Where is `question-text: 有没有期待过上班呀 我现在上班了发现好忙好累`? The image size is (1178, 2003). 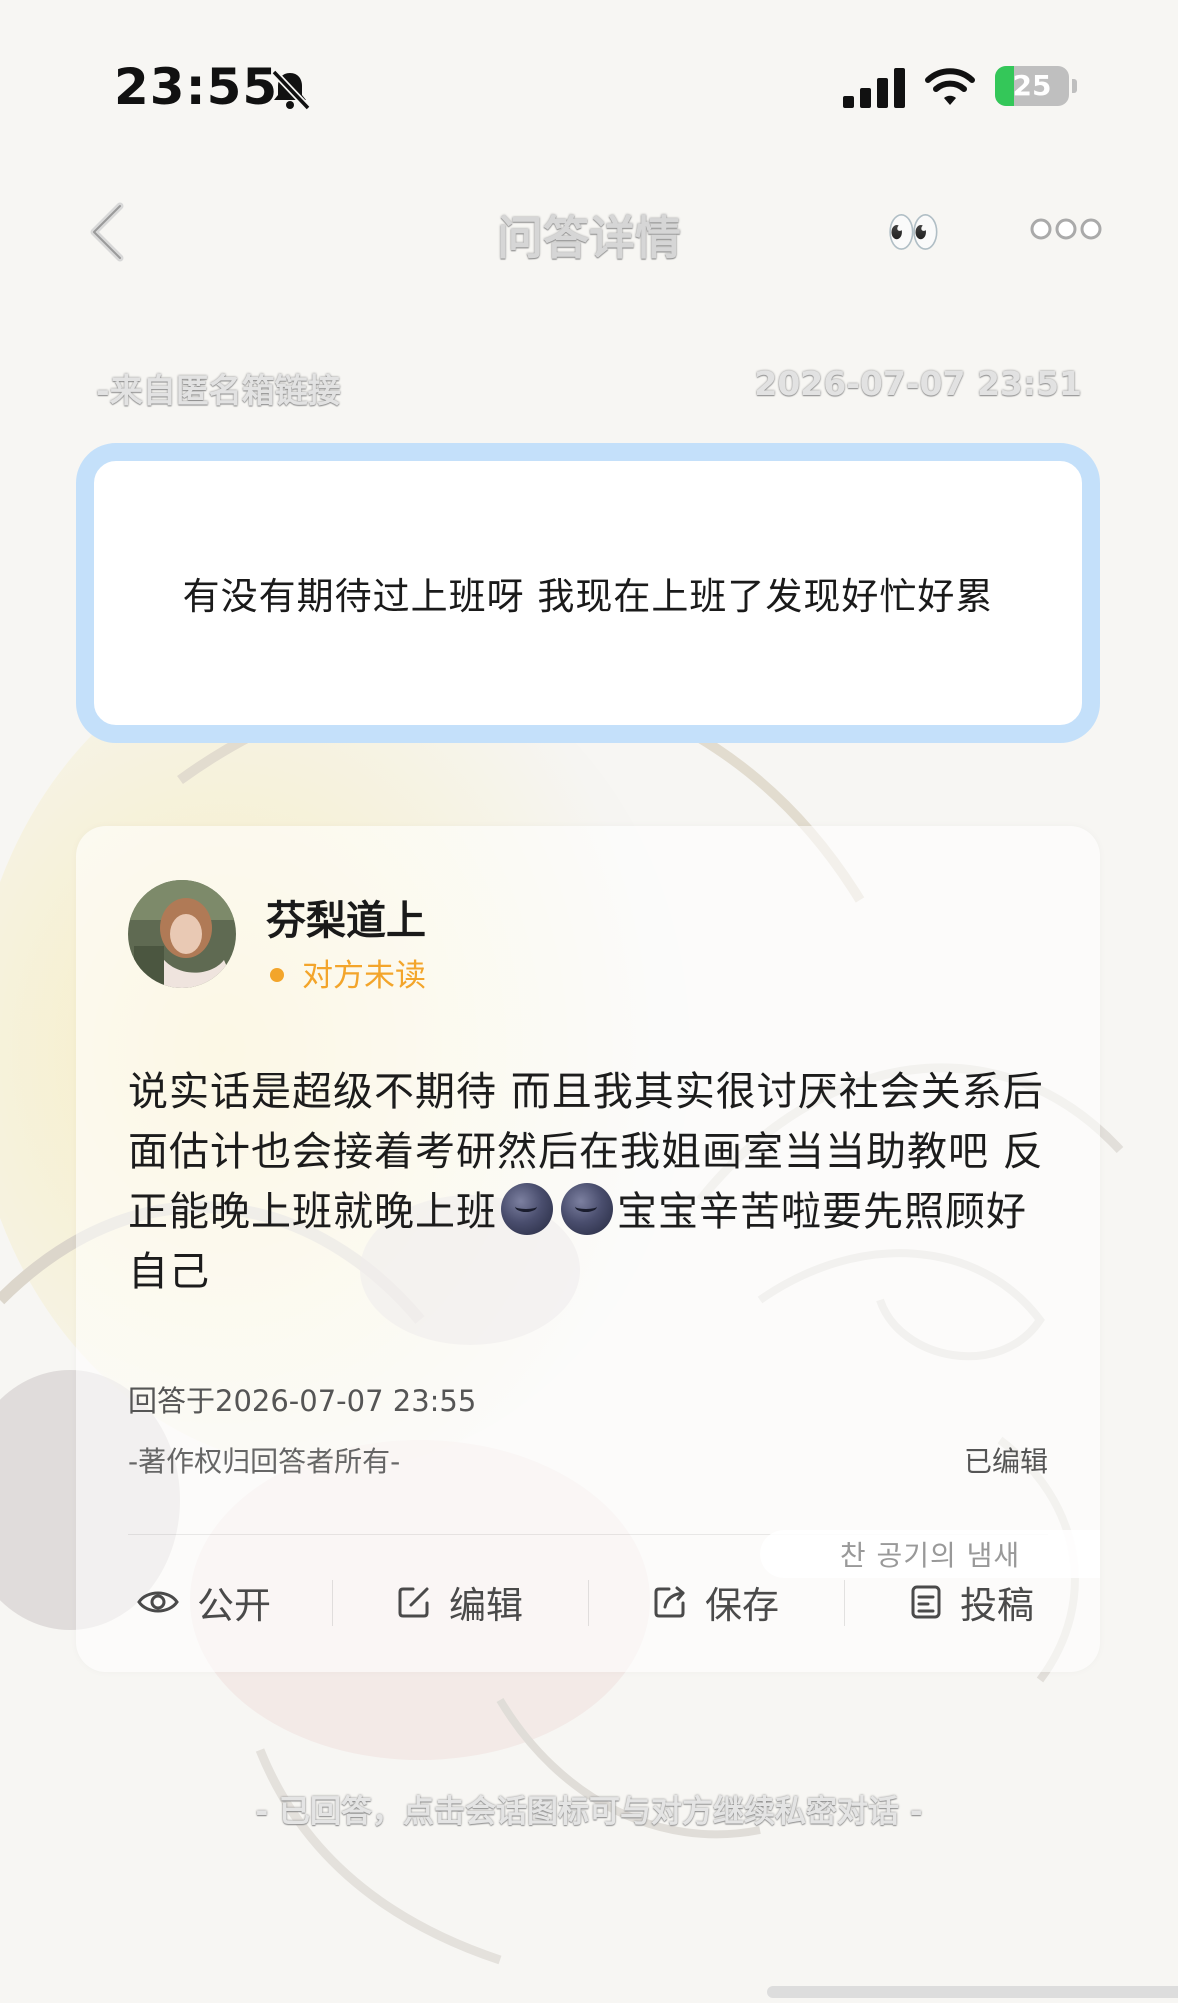 question-text: 有没有期待过上班呀 我现在上班了发现好忙好累 is located at coordinates (588, 596).